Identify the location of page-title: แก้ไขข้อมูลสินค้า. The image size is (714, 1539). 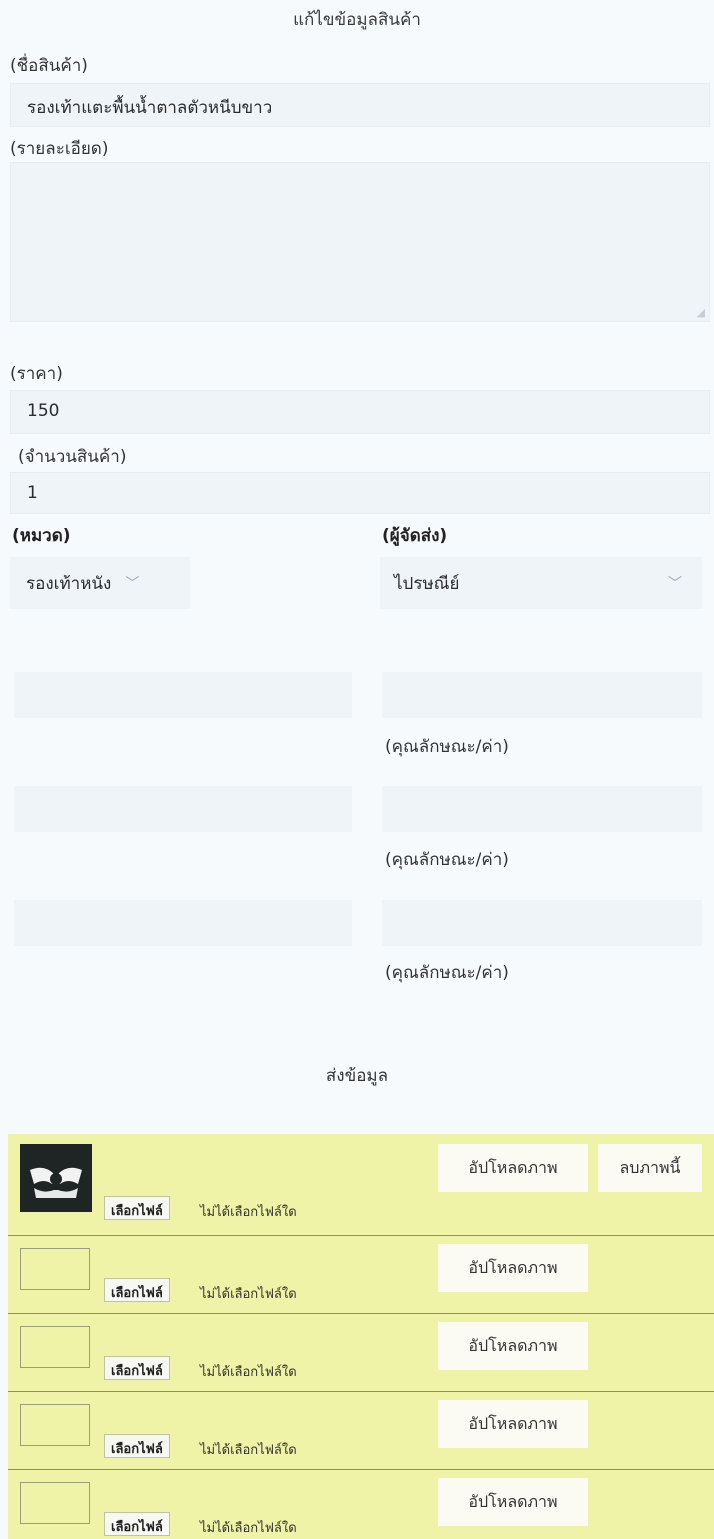
(357, 20).